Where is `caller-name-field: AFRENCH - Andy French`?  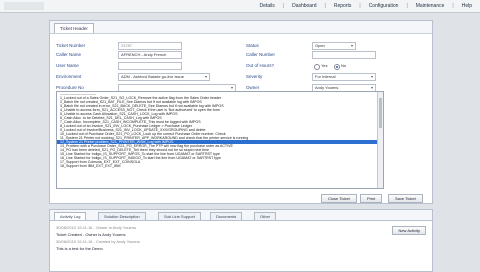
caller-name-field: AFRENCH - Andy French is located at coordinates (150, 55).